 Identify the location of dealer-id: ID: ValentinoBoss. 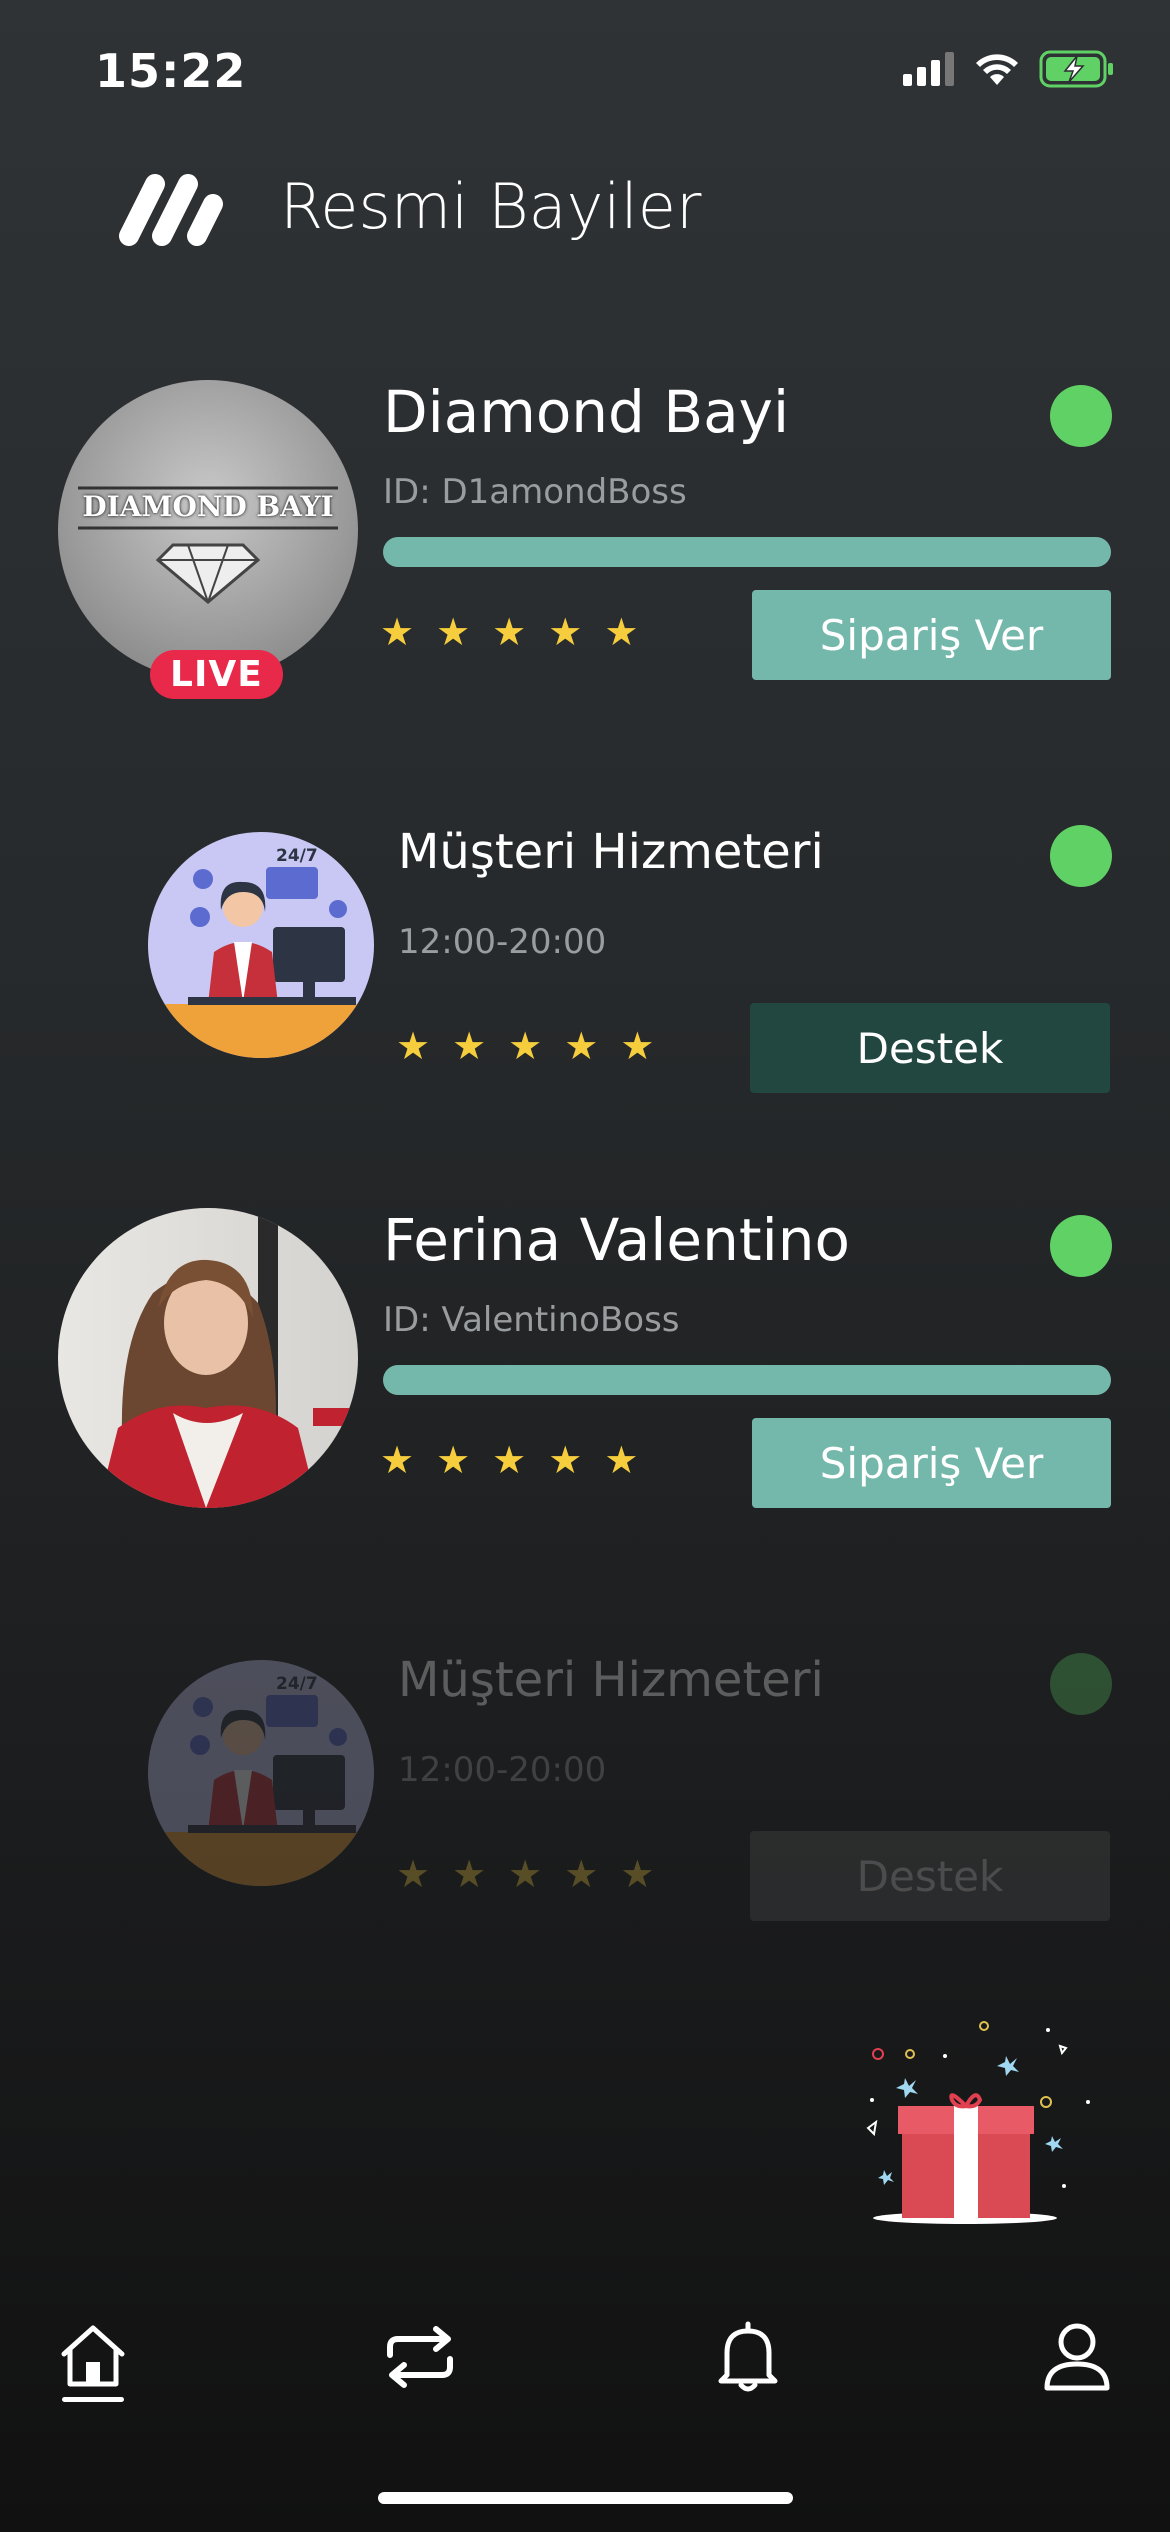
(531, 1320).